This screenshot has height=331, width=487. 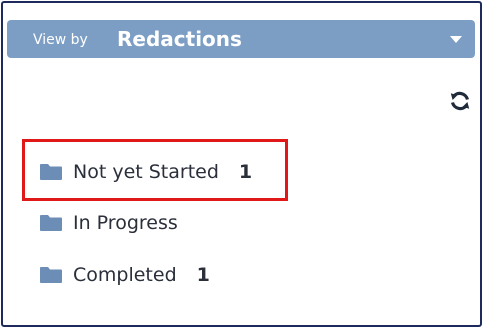 I want to click on folder-item-completed: Completed 1, so click(x=124, y=275).